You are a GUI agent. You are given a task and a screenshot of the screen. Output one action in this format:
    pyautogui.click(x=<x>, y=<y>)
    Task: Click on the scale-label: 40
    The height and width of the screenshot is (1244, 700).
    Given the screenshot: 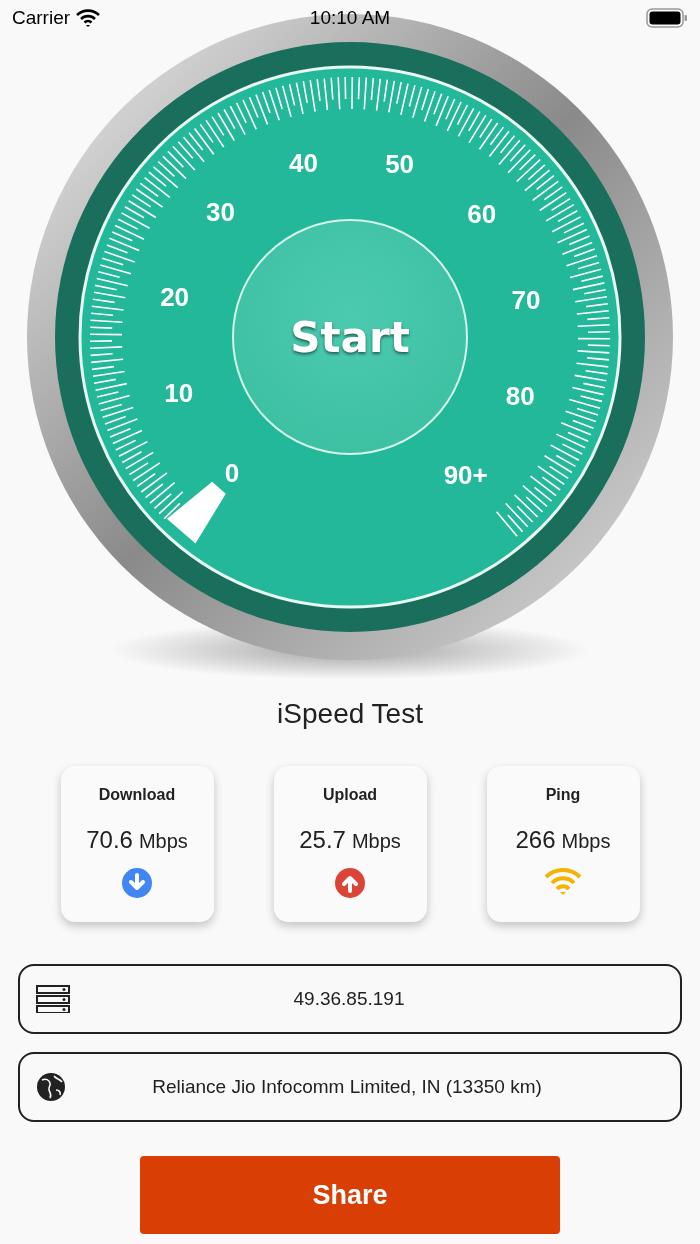 What is the action you would take?
    pyautogui.click(x=303, y=163)
    